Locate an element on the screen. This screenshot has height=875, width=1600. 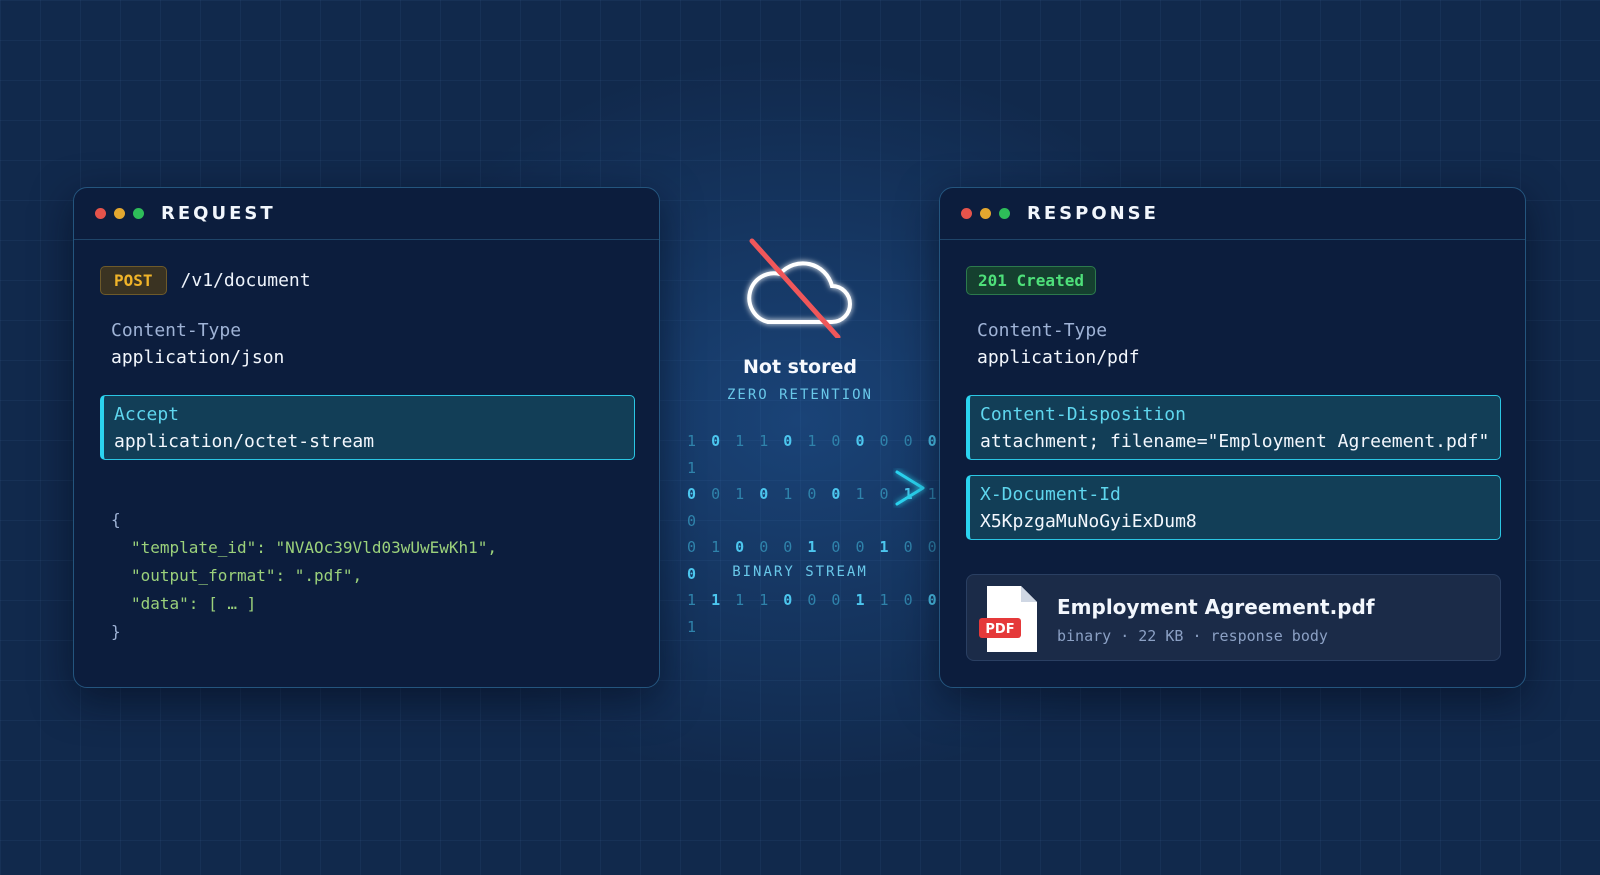
accept-header: Accept application/octet-stream is located at coordinates (367, 427).